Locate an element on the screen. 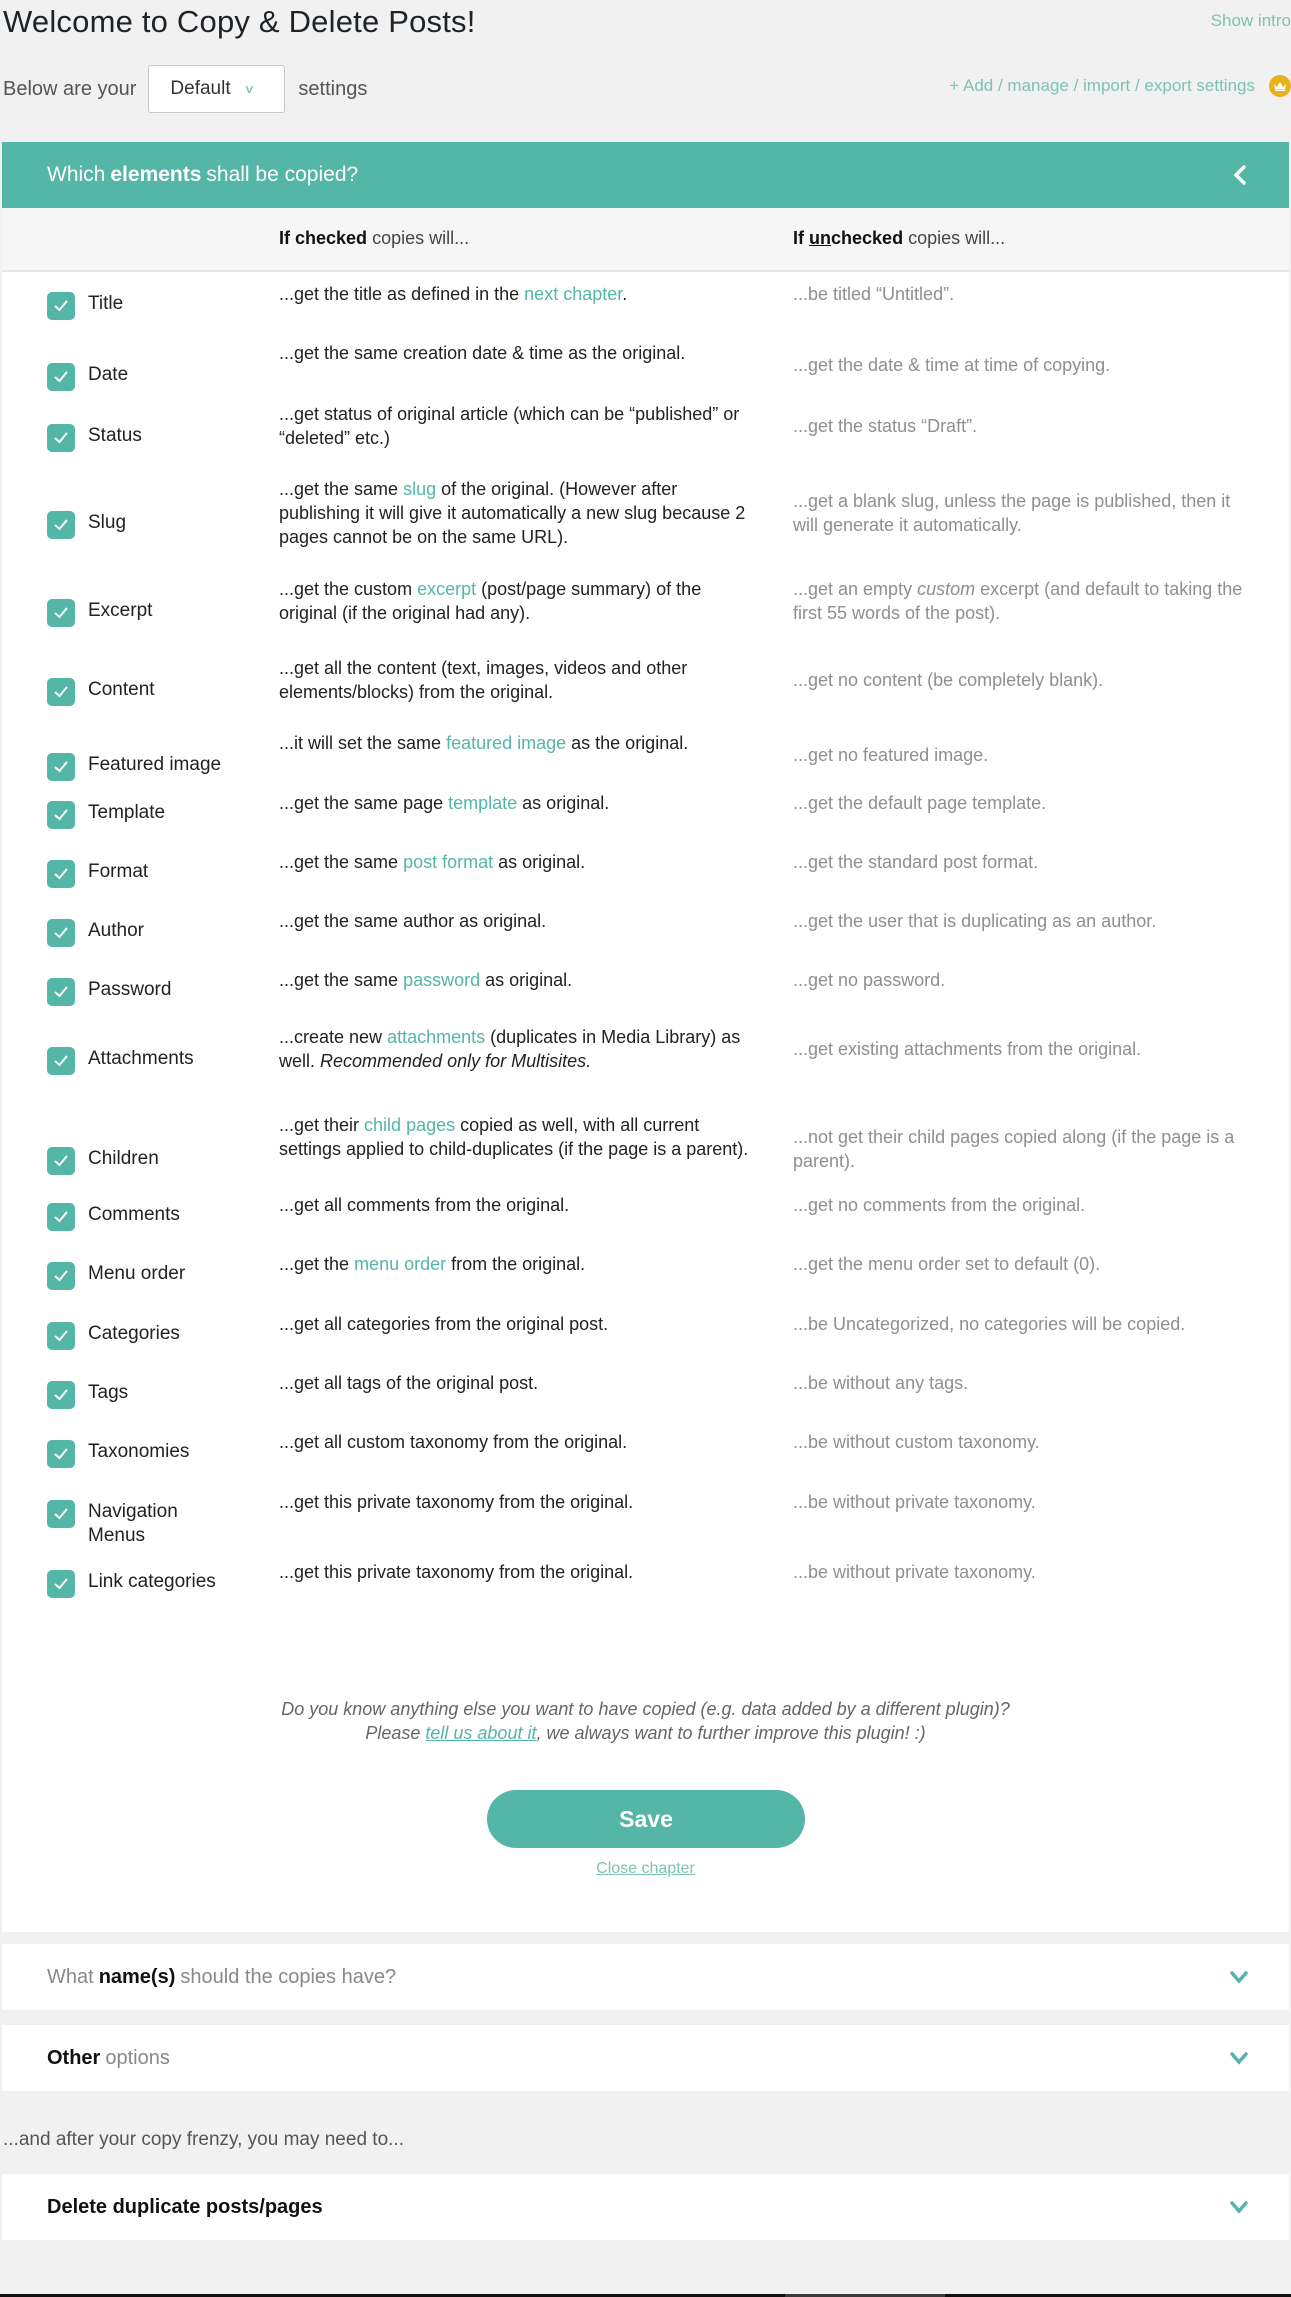 The image size is (1291, 2297). header-text-post: shall be copied? is located at coordinates (282, 174).